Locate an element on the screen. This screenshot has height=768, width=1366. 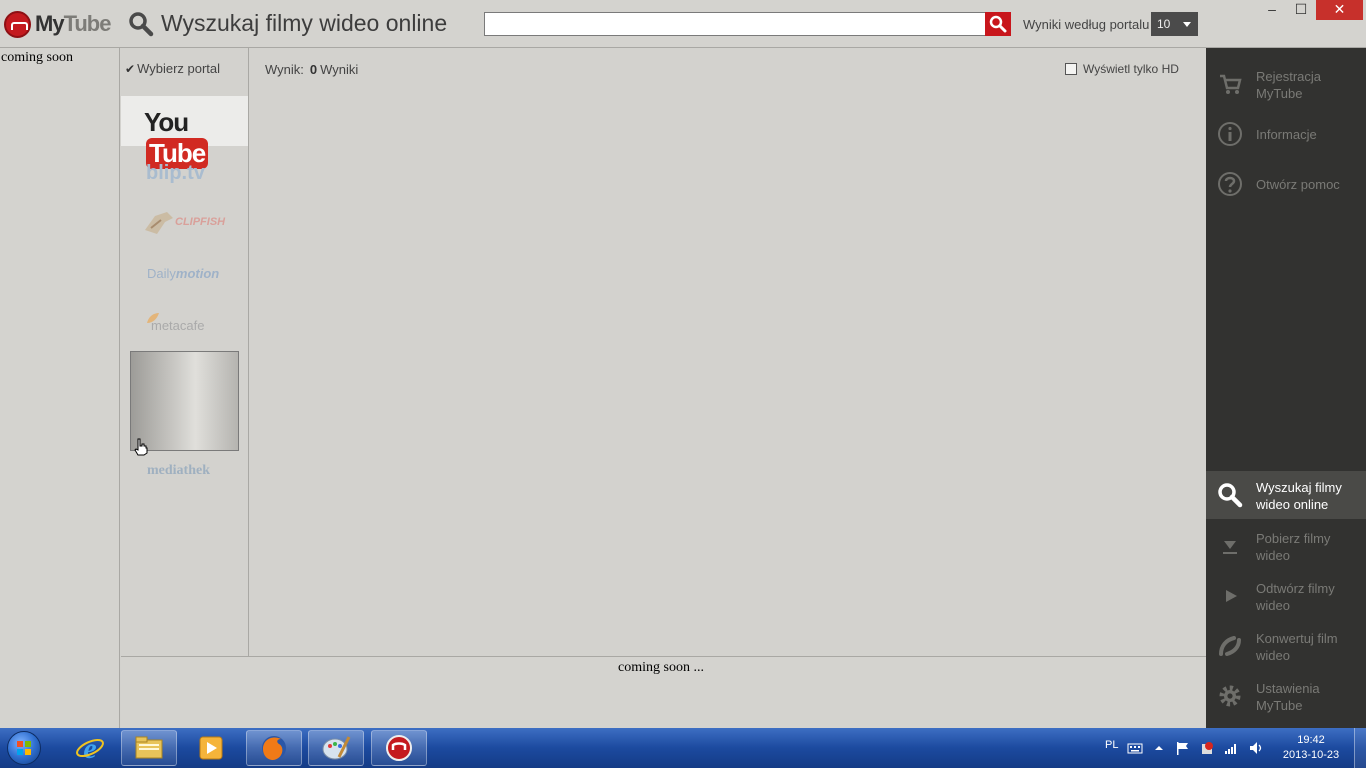
clipfish-logo: CLIPFISH is located at coordinates (200, 222).